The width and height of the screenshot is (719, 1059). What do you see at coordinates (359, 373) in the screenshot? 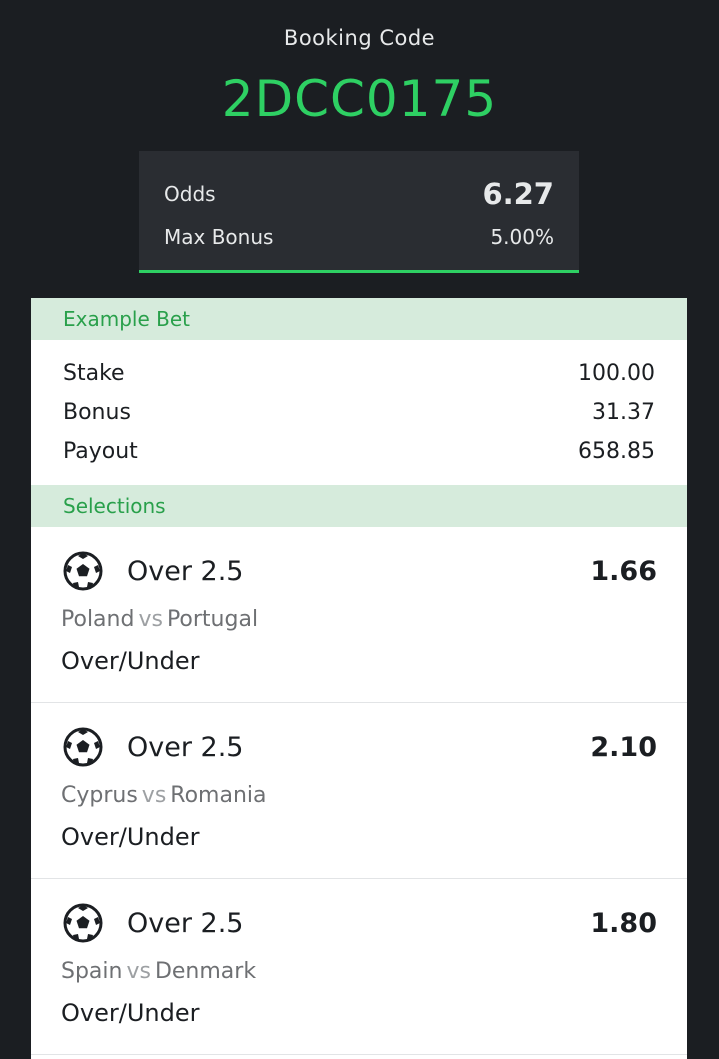
I see `stake-row: Stake 100.00` at bounding box center [359, 373].